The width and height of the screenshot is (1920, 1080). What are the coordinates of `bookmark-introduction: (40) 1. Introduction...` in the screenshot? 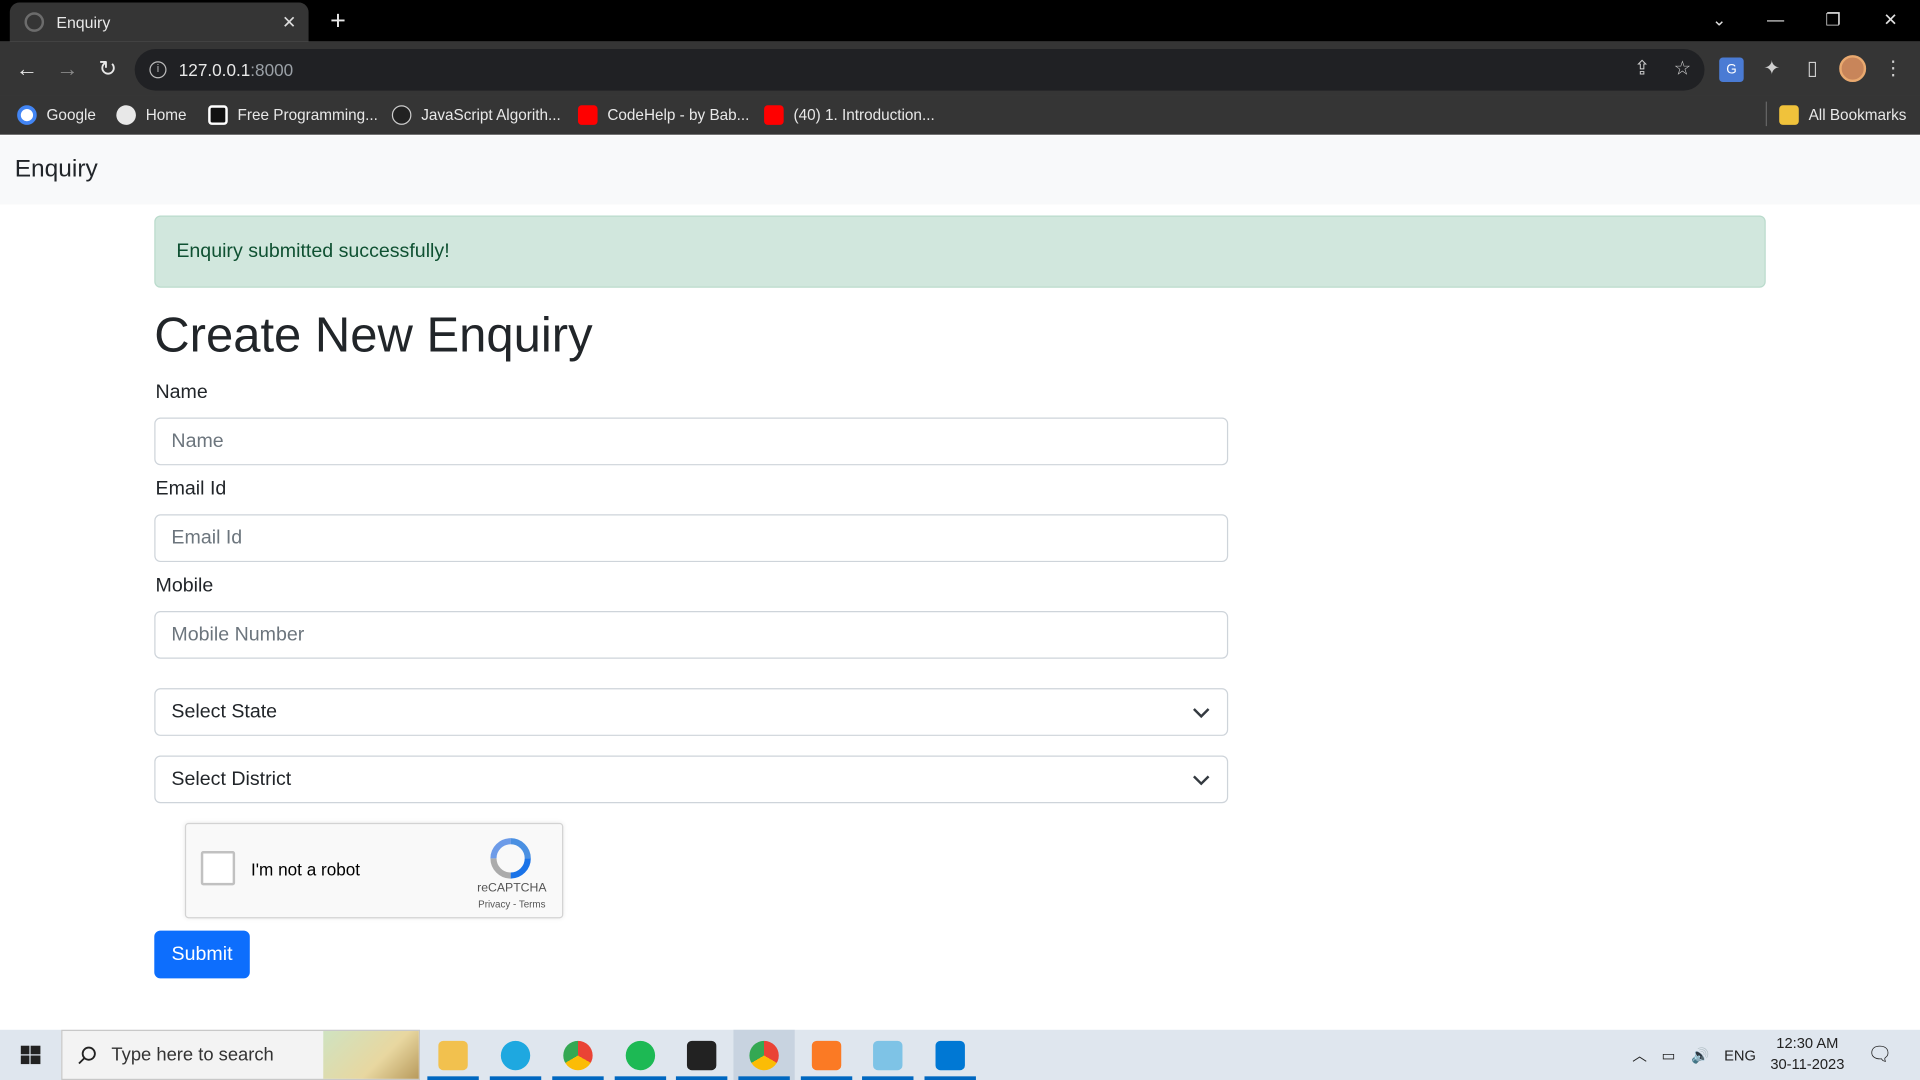 It's located at (849, 115).